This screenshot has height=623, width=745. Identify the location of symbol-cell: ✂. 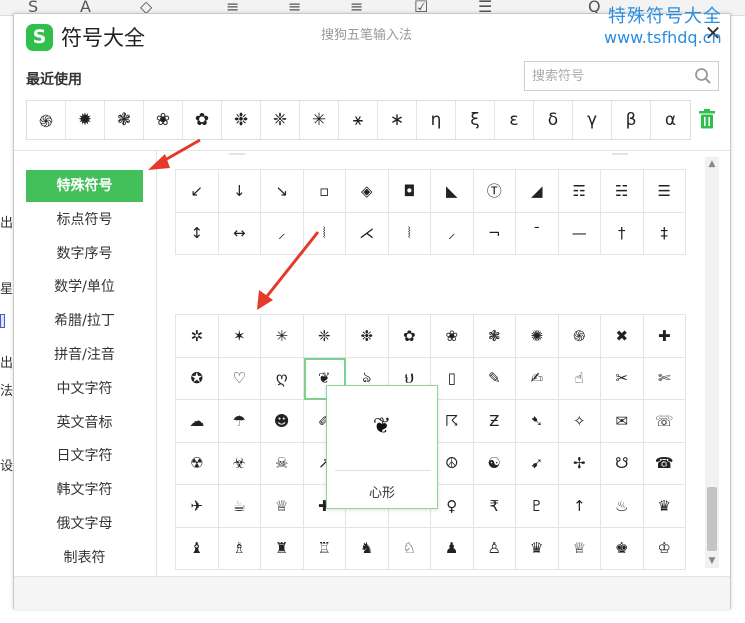
(622, 378).